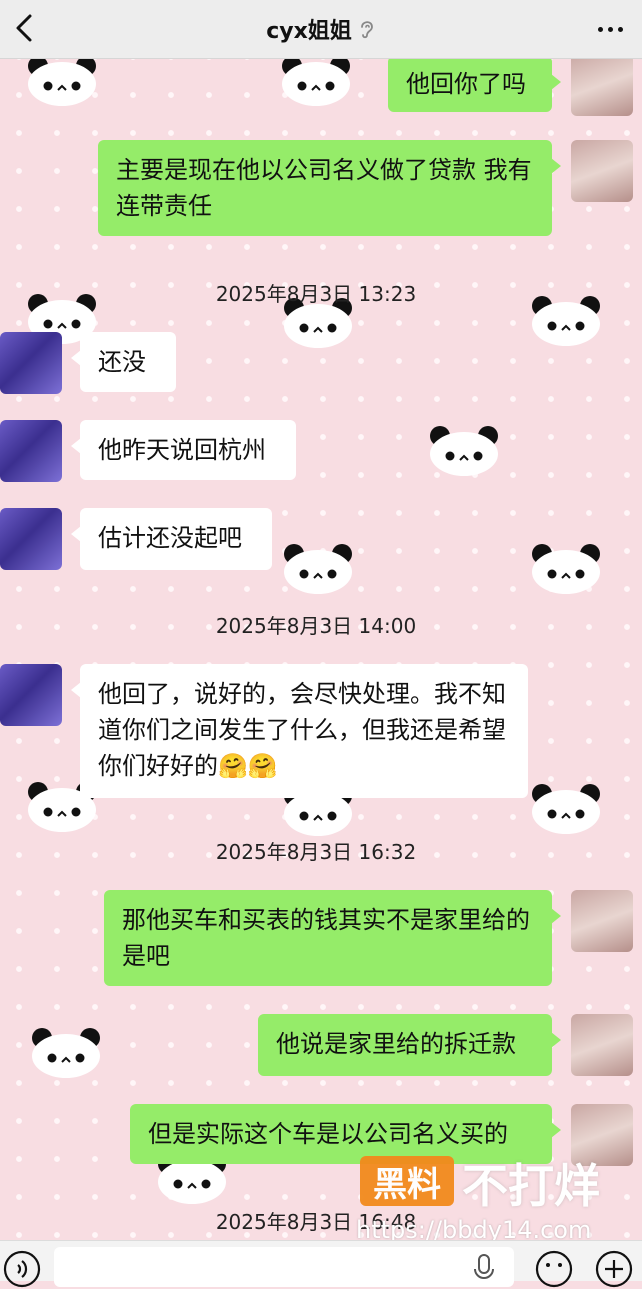 The width and height of the screenshot is (642, 1289). Describe the element at coordinates (610, 29) in the screenshot. I see `more-button` at that location.